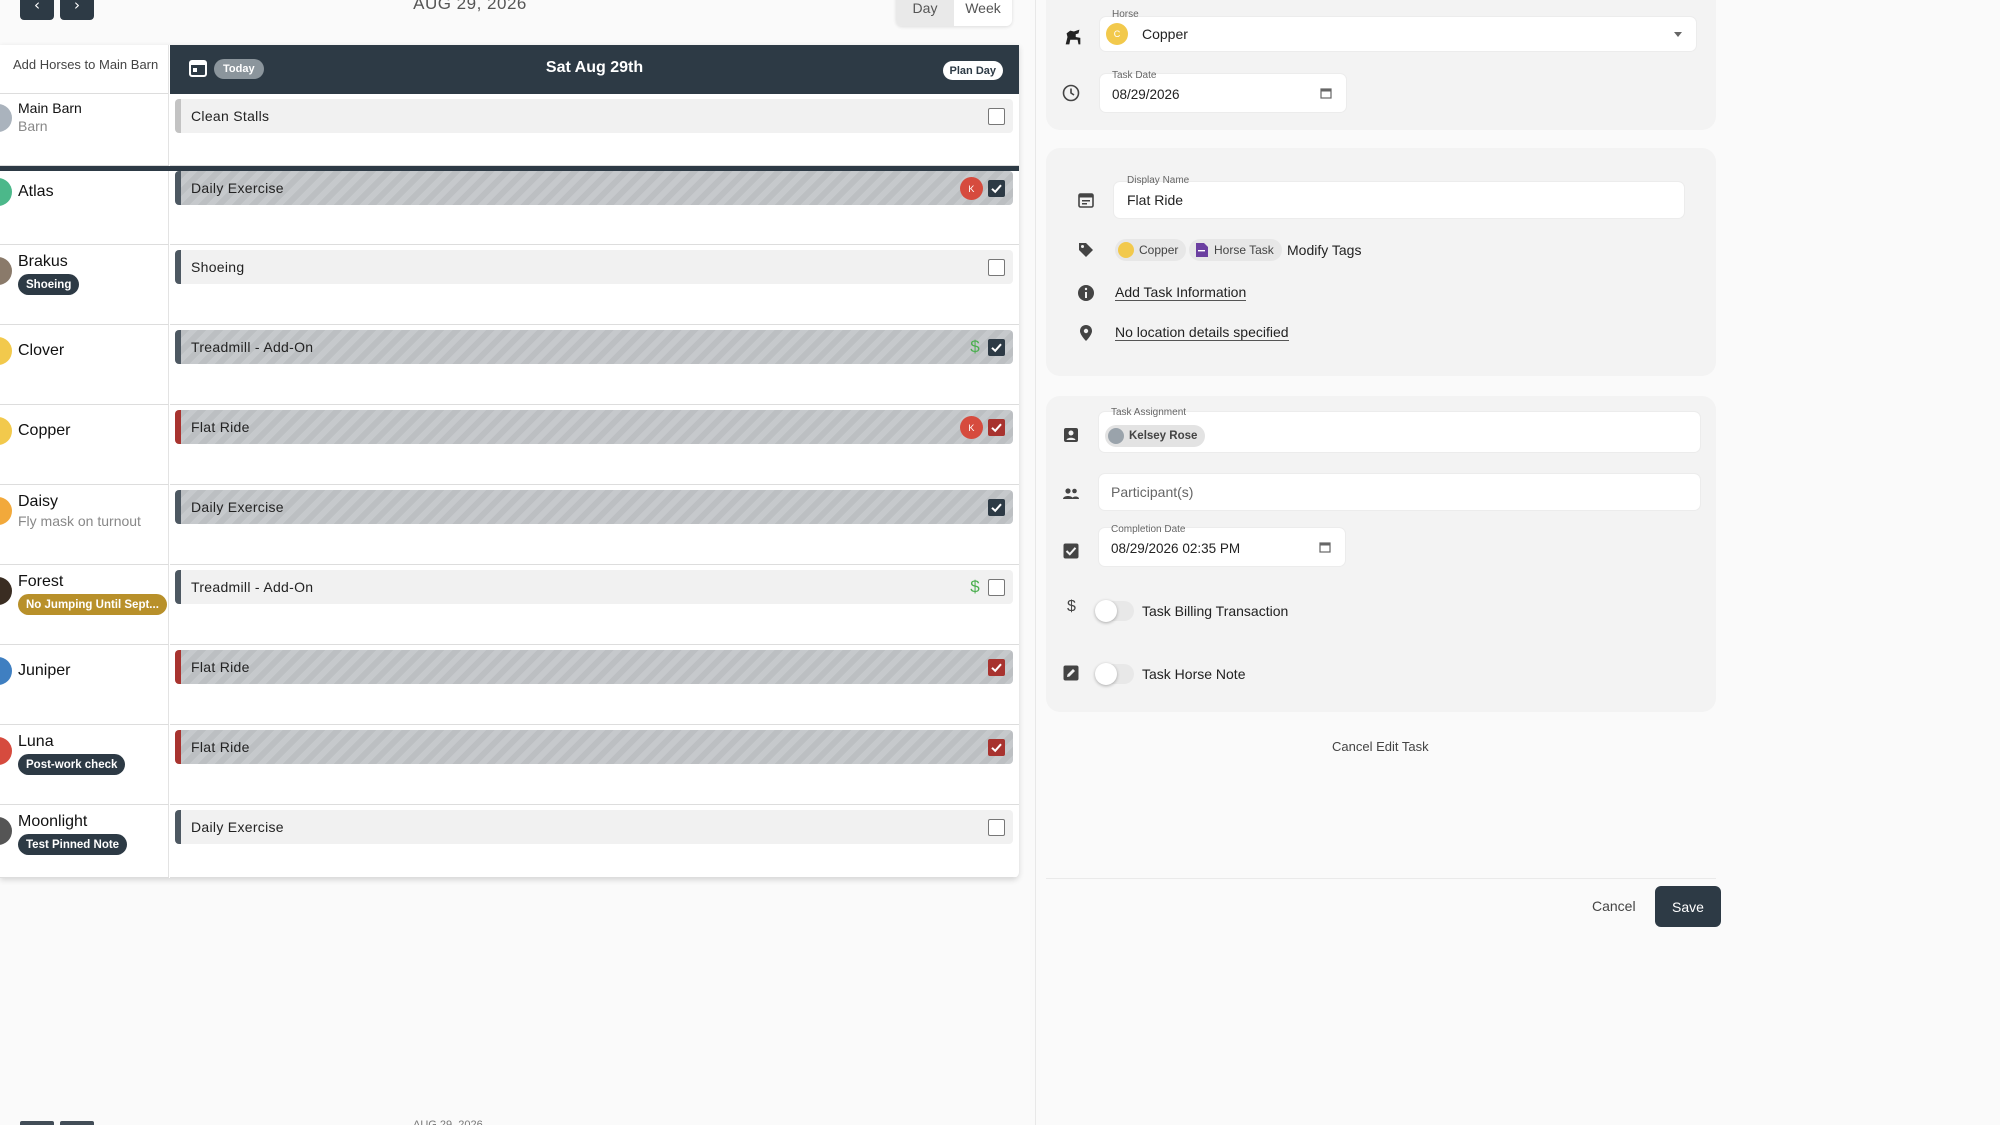  I want to click on tag-label: Copper, so click(1159, 250).